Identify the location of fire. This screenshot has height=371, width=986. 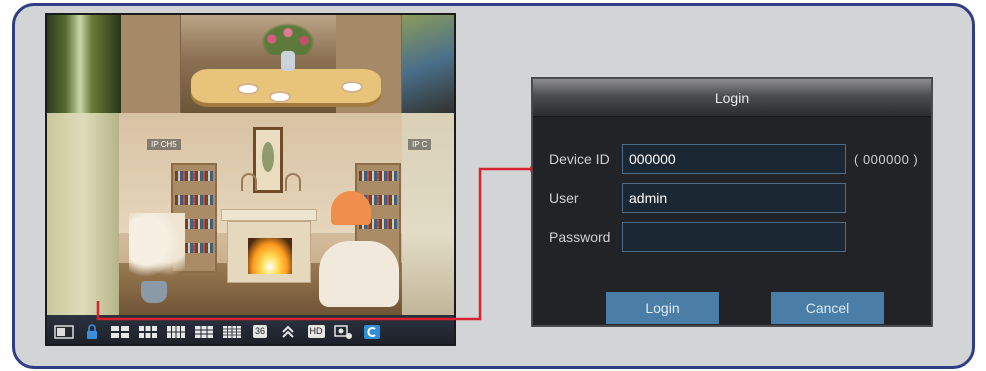
(270, 256).